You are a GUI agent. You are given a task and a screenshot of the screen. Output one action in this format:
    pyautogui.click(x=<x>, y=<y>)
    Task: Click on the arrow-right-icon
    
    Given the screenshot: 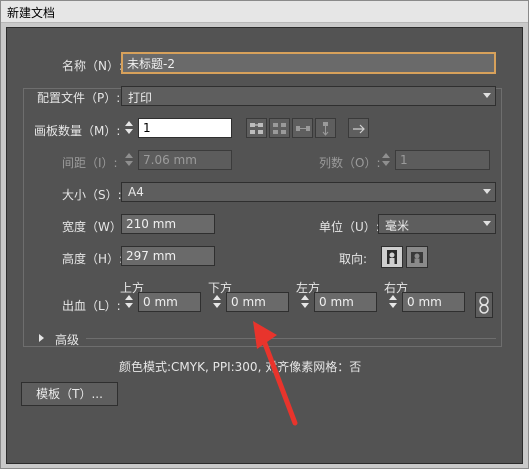 What is the action you would take?
    pyautogui.click(x=359, y=129)
    